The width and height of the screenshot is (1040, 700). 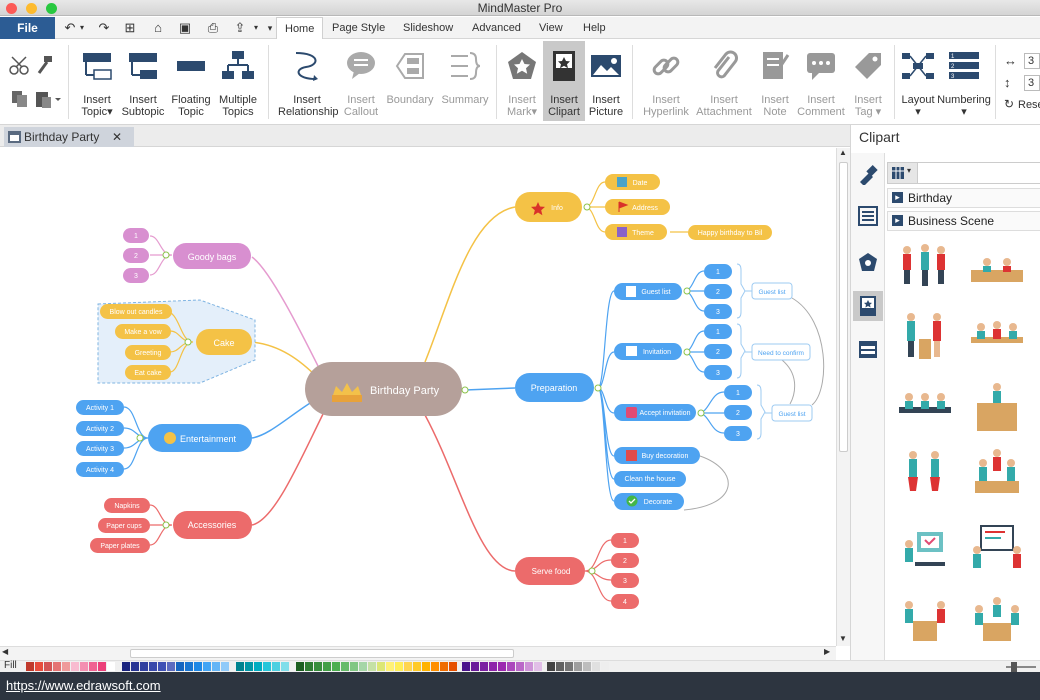 I want to click on decorate-topic: Decorate, so click(x=649, y=501).